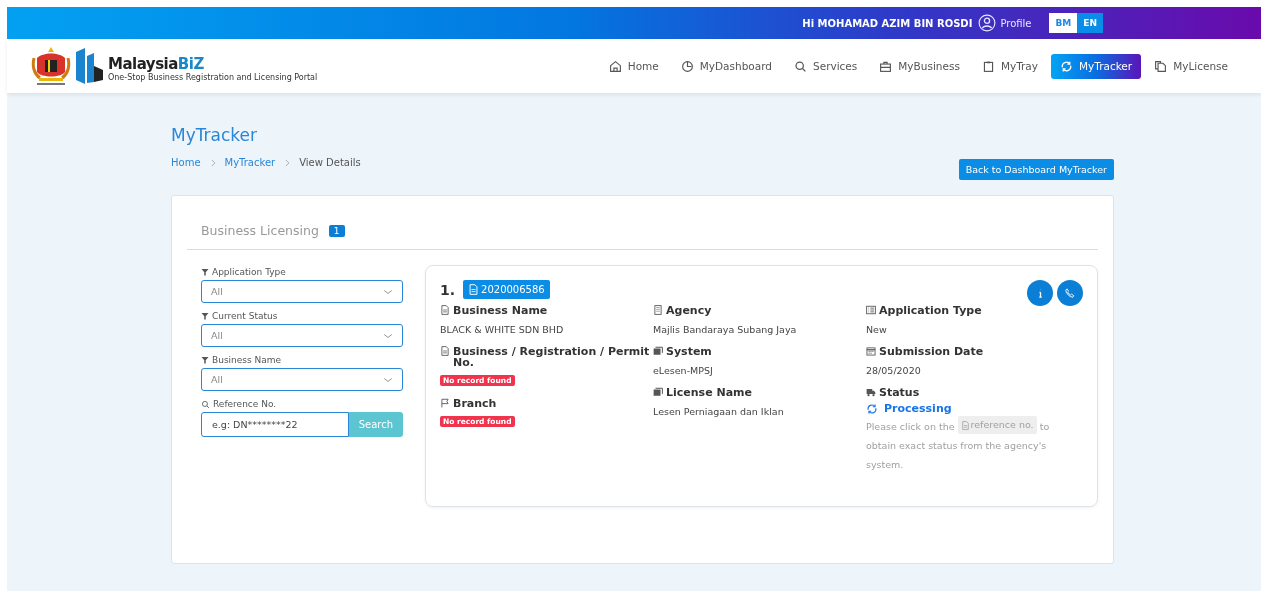 This screenshot has height=591, width=1261. I want to click on logo-tagline: One-Stop Business Registration and Licensing Portal, so click(213, 77).